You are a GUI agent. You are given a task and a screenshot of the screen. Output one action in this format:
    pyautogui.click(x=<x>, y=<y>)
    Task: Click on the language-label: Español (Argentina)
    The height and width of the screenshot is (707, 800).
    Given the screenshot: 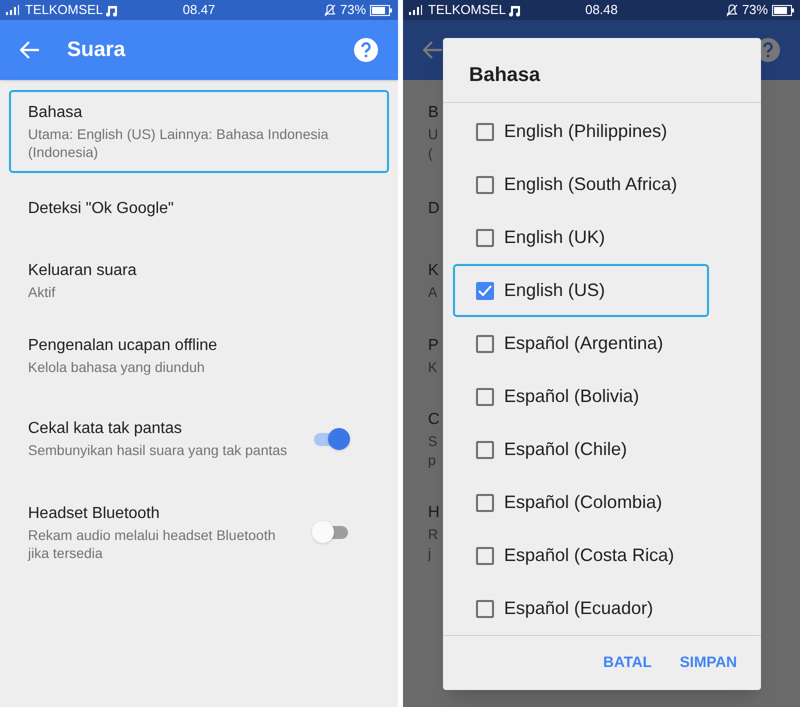 What is the action you would take?
    pyautogui.click(x=584, y=343)
    